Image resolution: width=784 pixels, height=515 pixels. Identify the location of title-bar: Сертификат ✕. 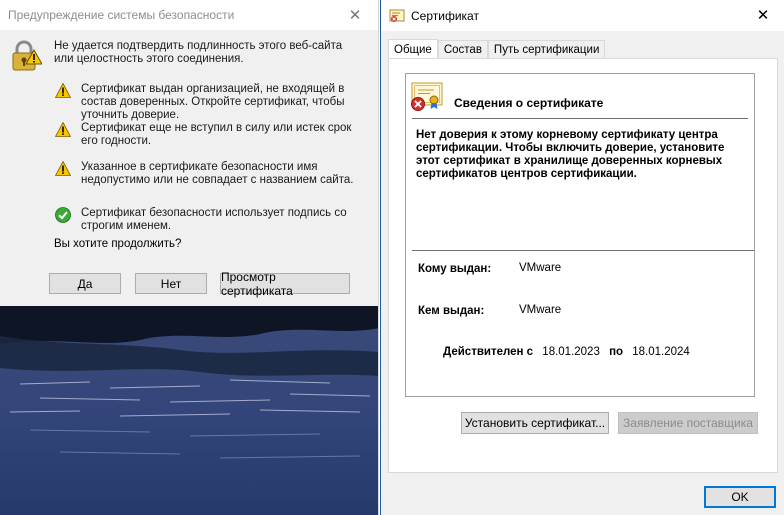
(582, 15).